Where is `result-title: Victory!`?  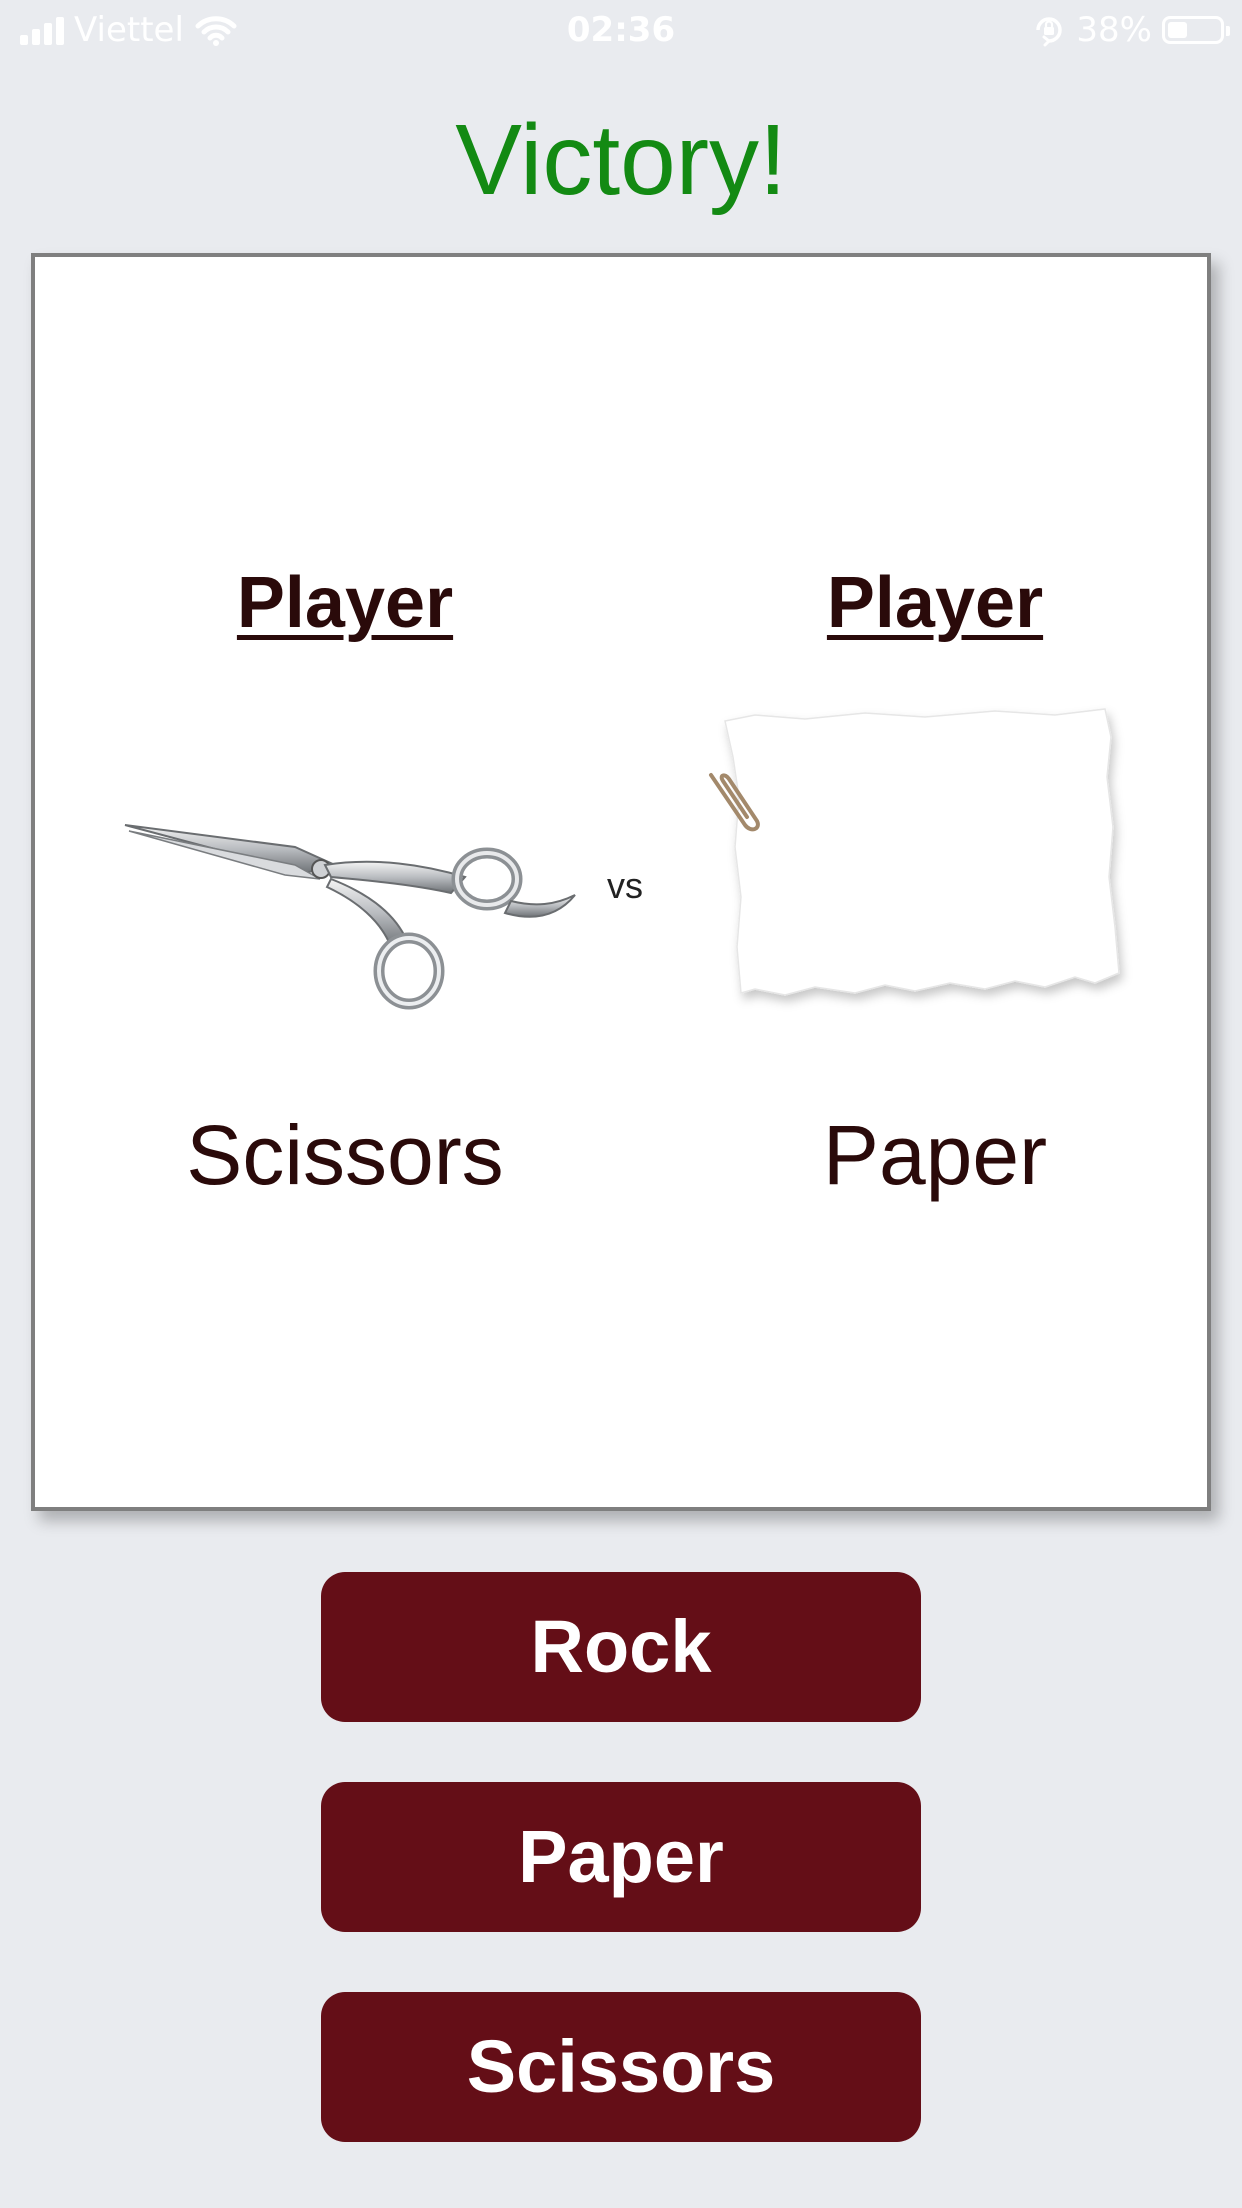
result-title: Victory! is located at coordinates (621, 160).